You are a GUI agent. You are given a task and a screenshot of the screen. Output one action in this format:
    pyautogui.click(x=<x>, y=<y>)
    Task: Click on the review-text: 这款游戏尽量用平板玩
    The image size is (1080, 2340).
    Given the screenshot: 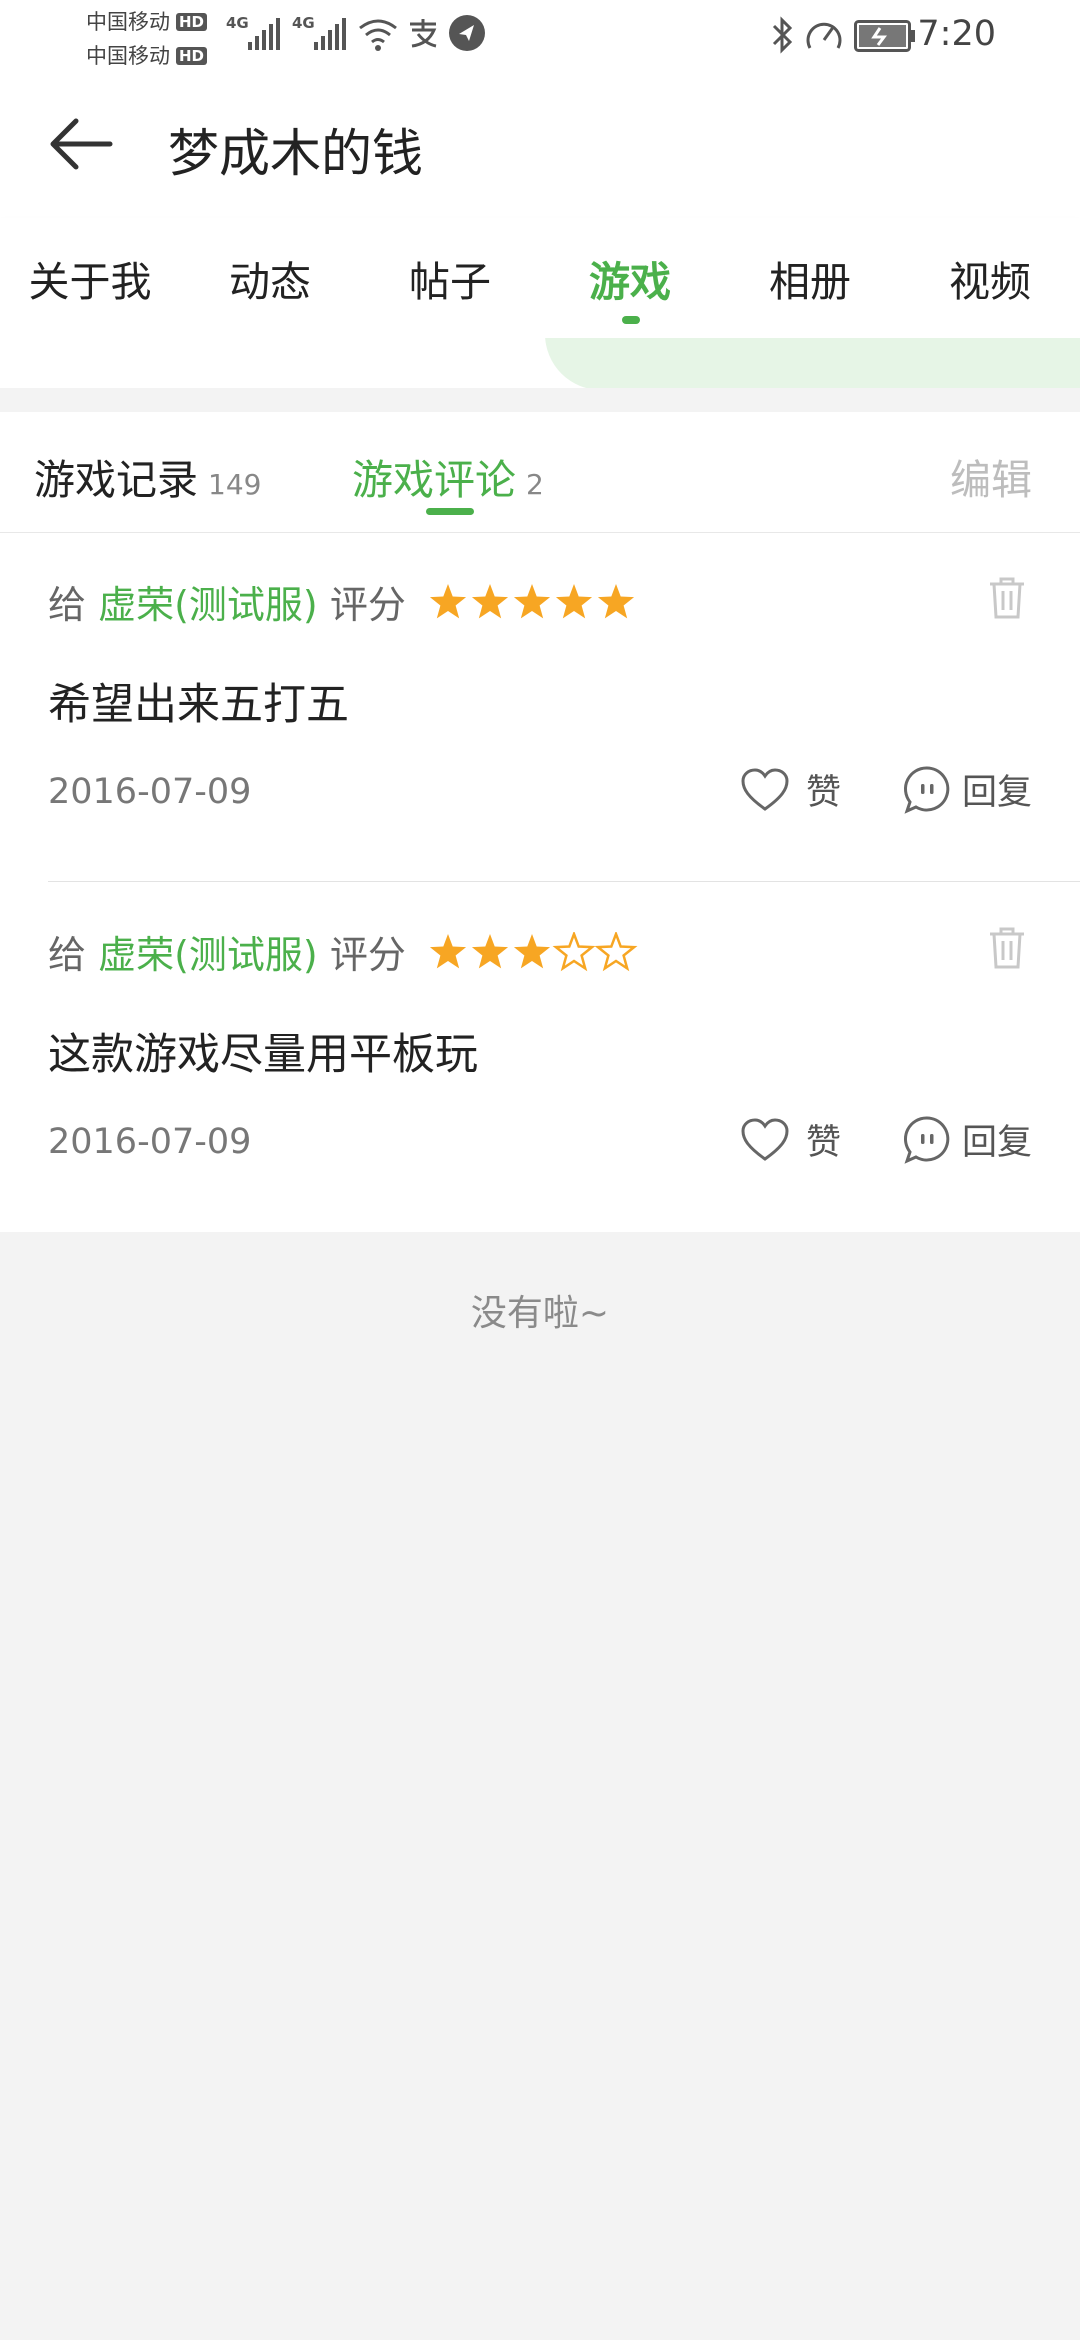 What is the action you would take?
    pyautogui.click(x=263, y=1055)
    